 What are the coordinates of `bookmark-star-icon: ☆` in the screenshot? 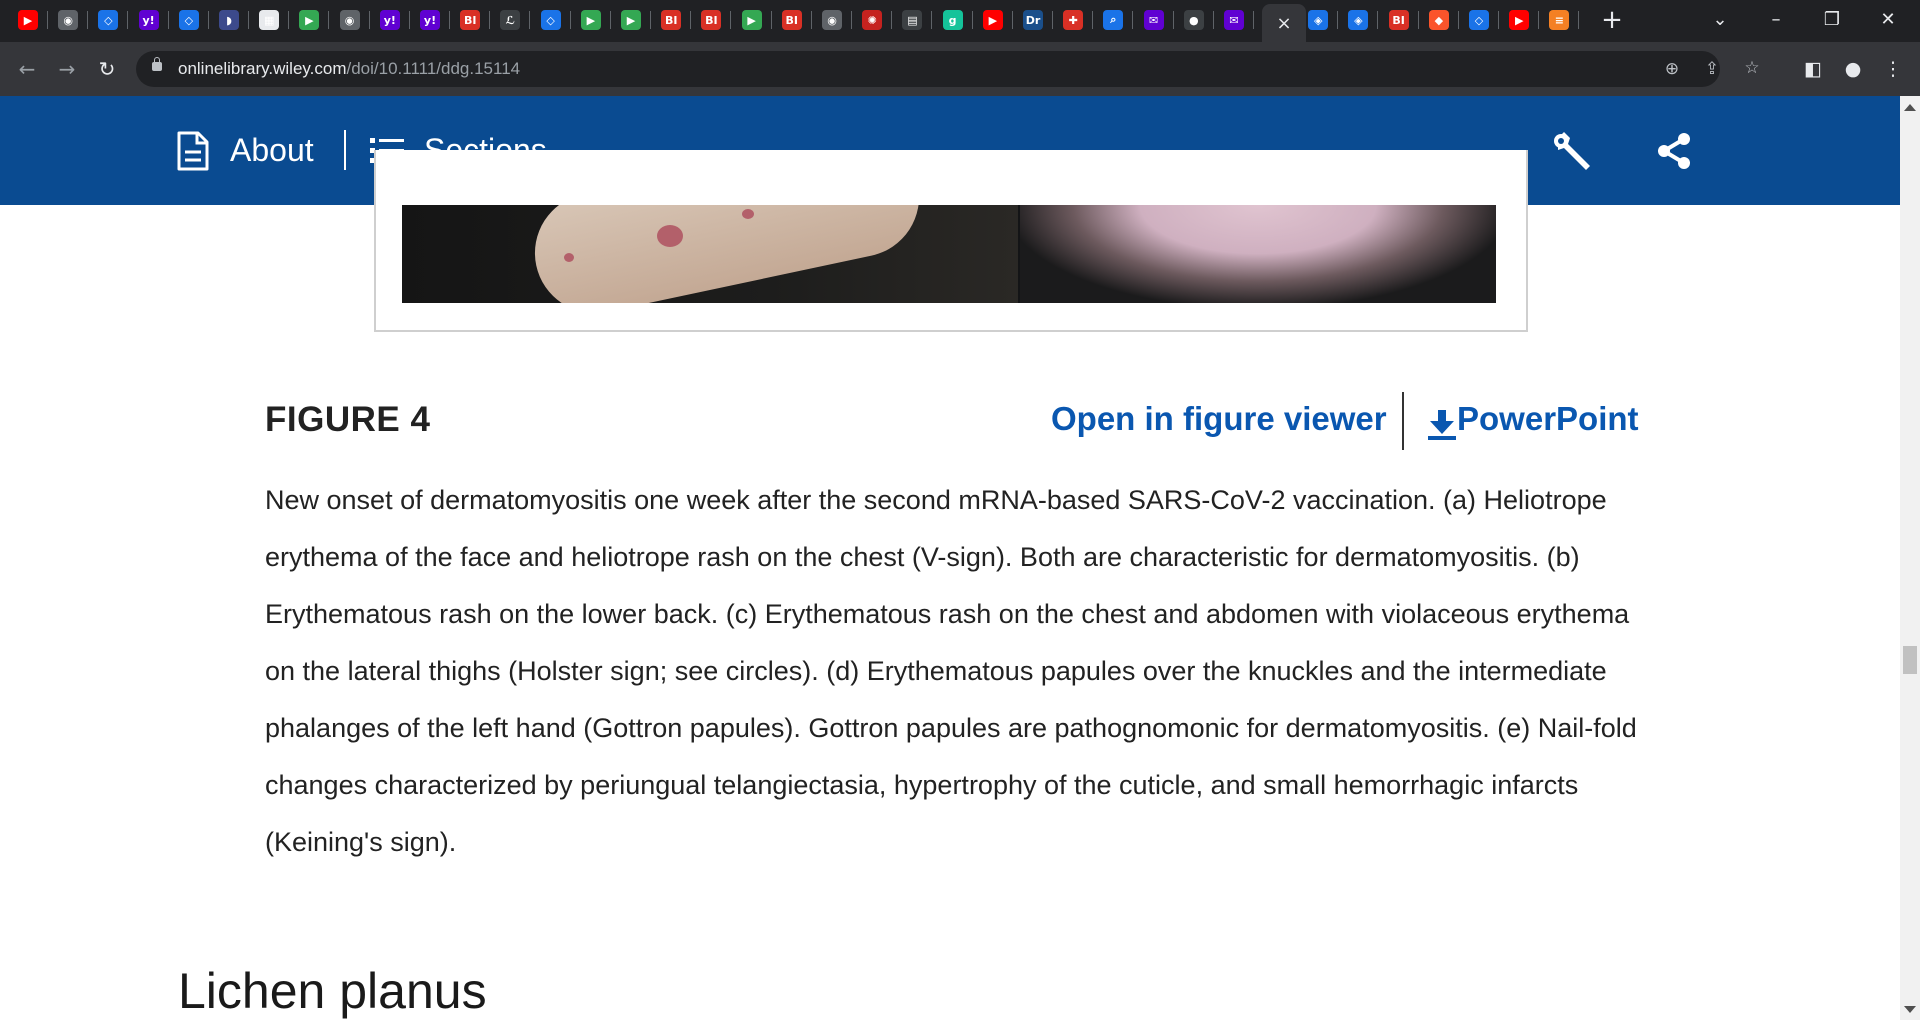 It's located at (1752, 68).